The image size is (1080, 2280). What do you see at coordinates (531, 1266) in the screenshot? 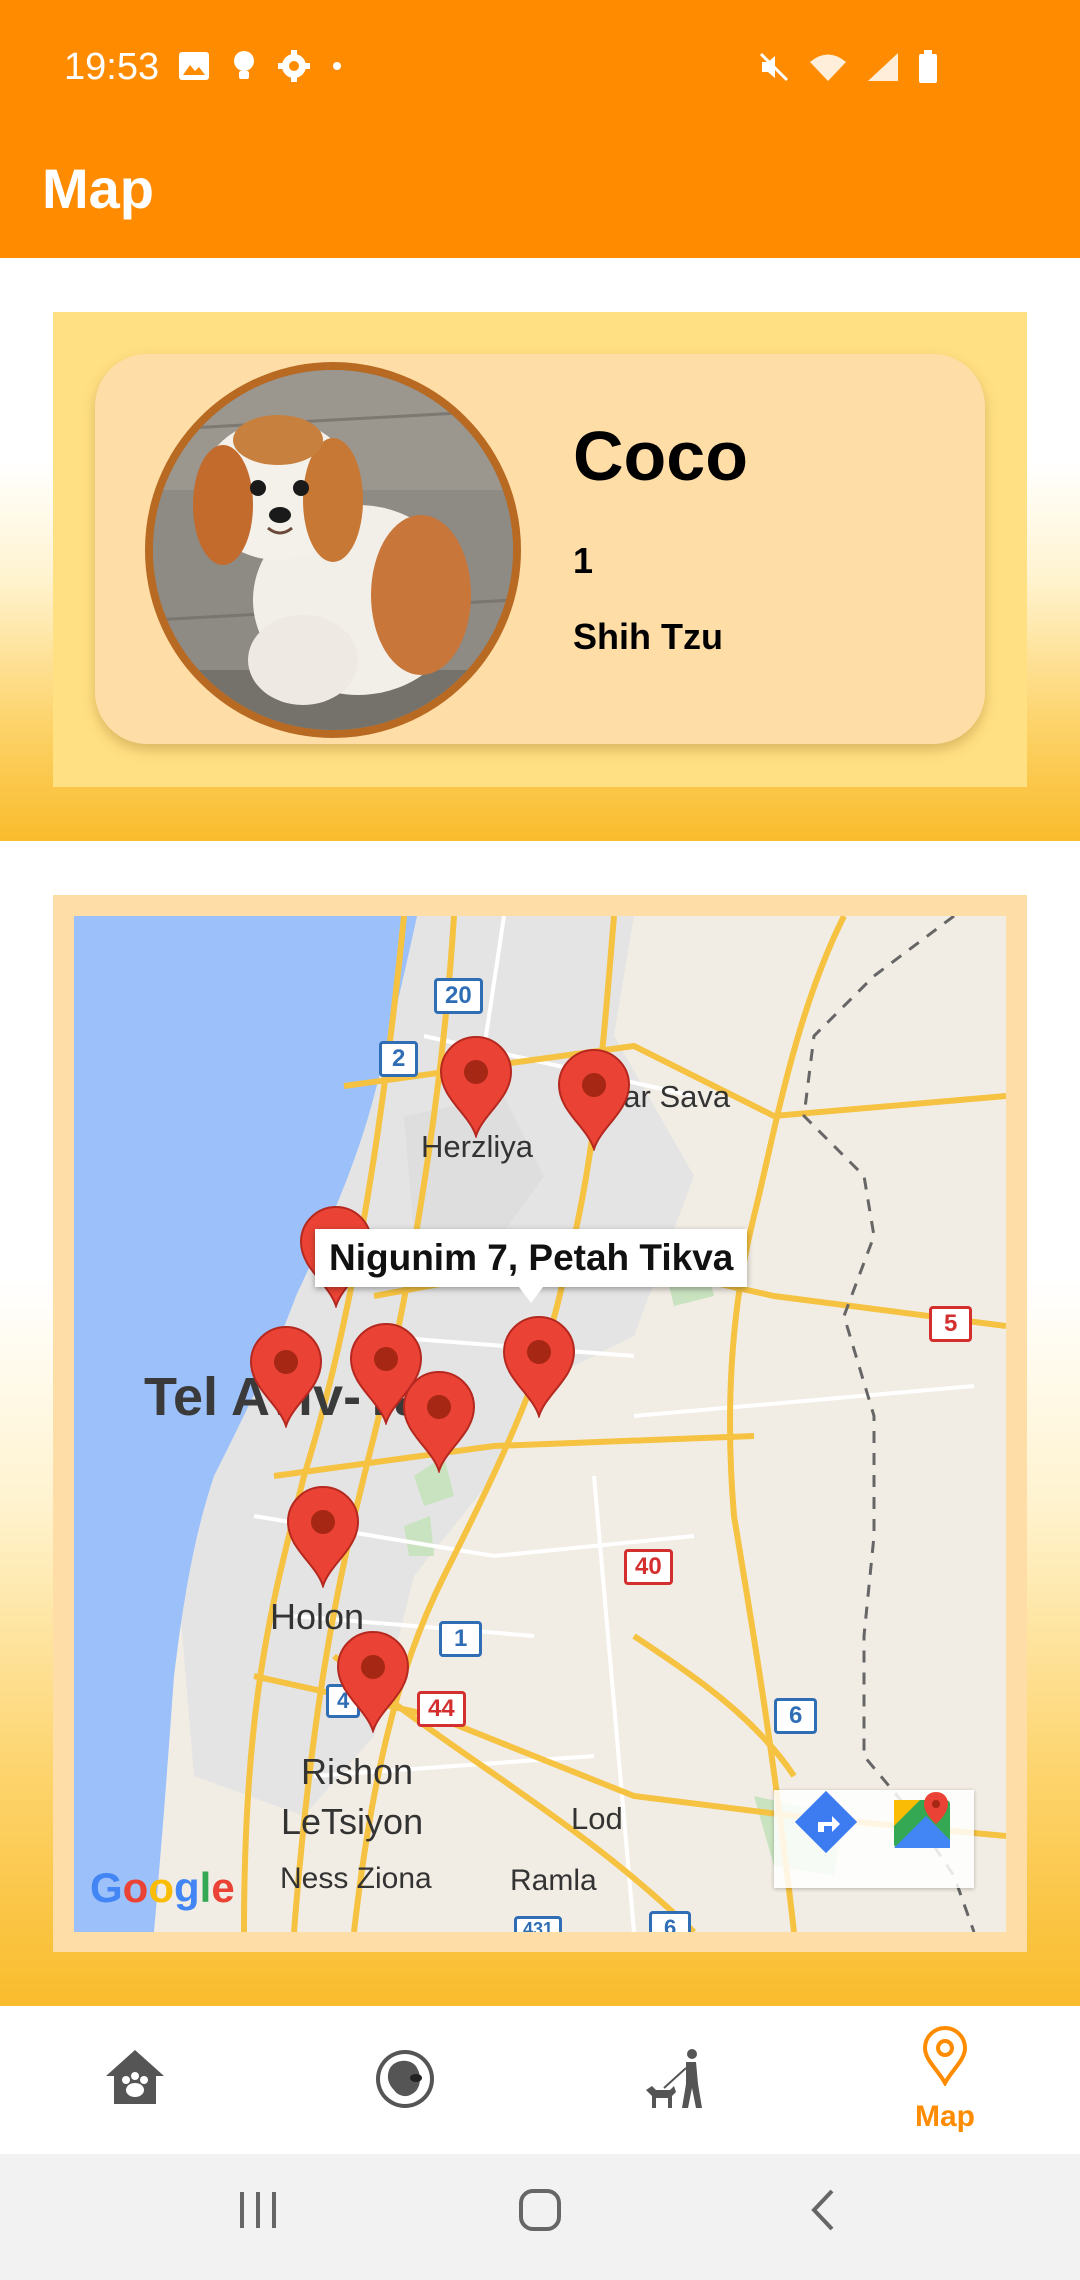
I see `marker-info-window: Nigunim 7, Petah Tikva` at bounding box center [531, 1266].